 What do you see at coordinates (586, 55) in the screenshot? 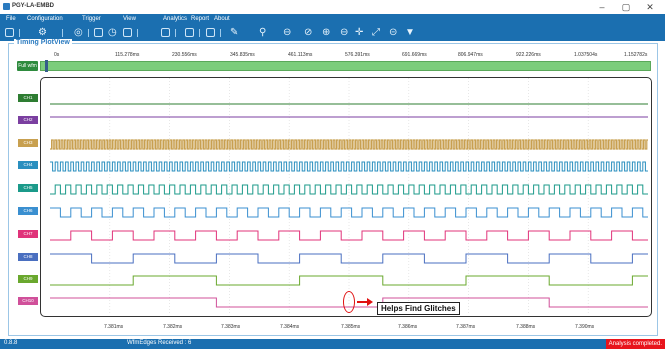
I see `top-axis-label: 1.037504s` at bounding box center [586, 55].